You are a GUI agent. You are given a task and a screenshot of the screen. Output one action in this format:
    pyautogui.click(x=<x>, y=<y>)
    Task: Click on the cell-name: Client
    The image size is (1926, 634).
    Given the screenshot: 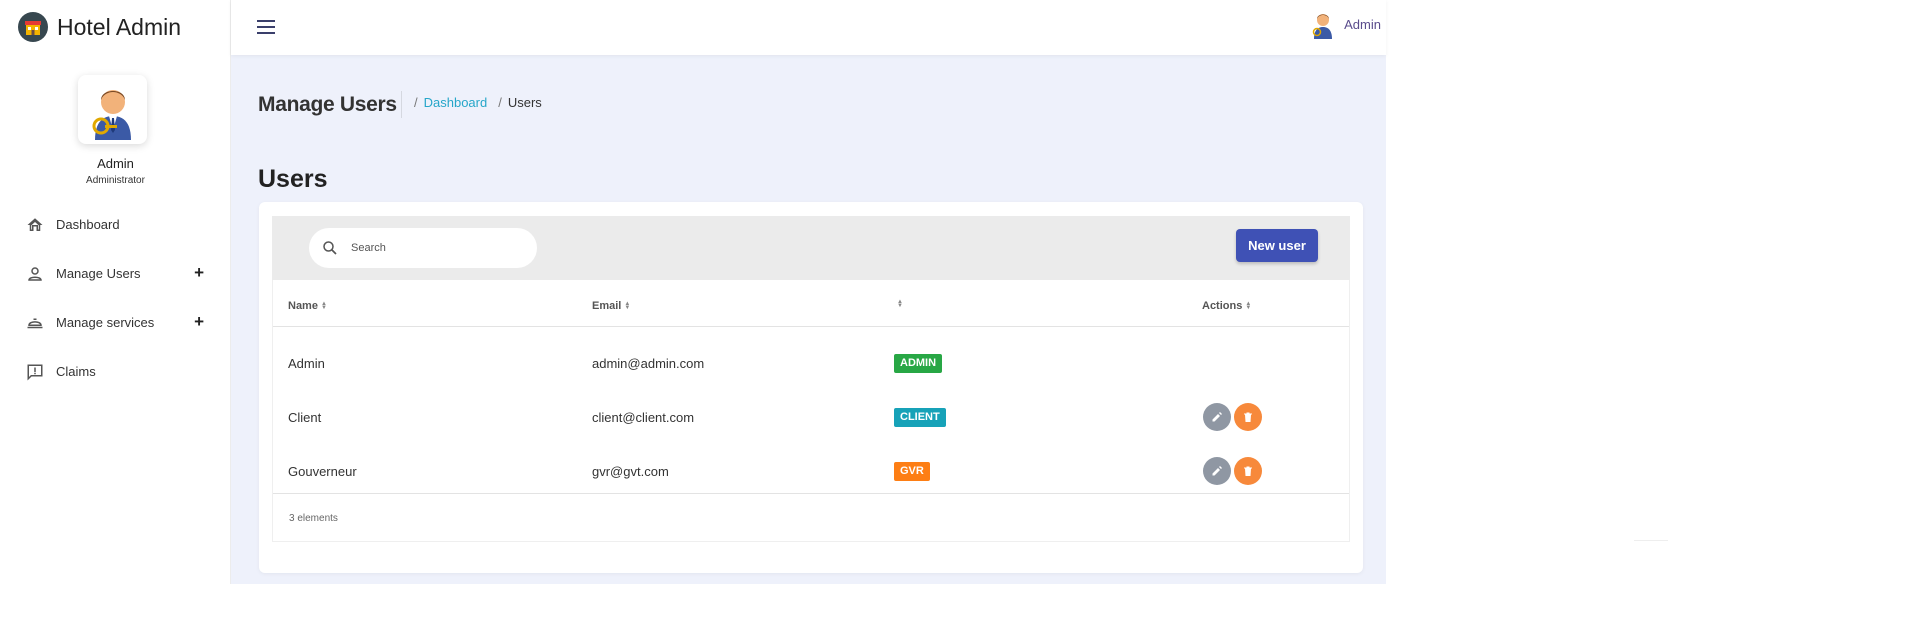 What is the action you would take?
    pyautogui.click(x=305, y=417)
    